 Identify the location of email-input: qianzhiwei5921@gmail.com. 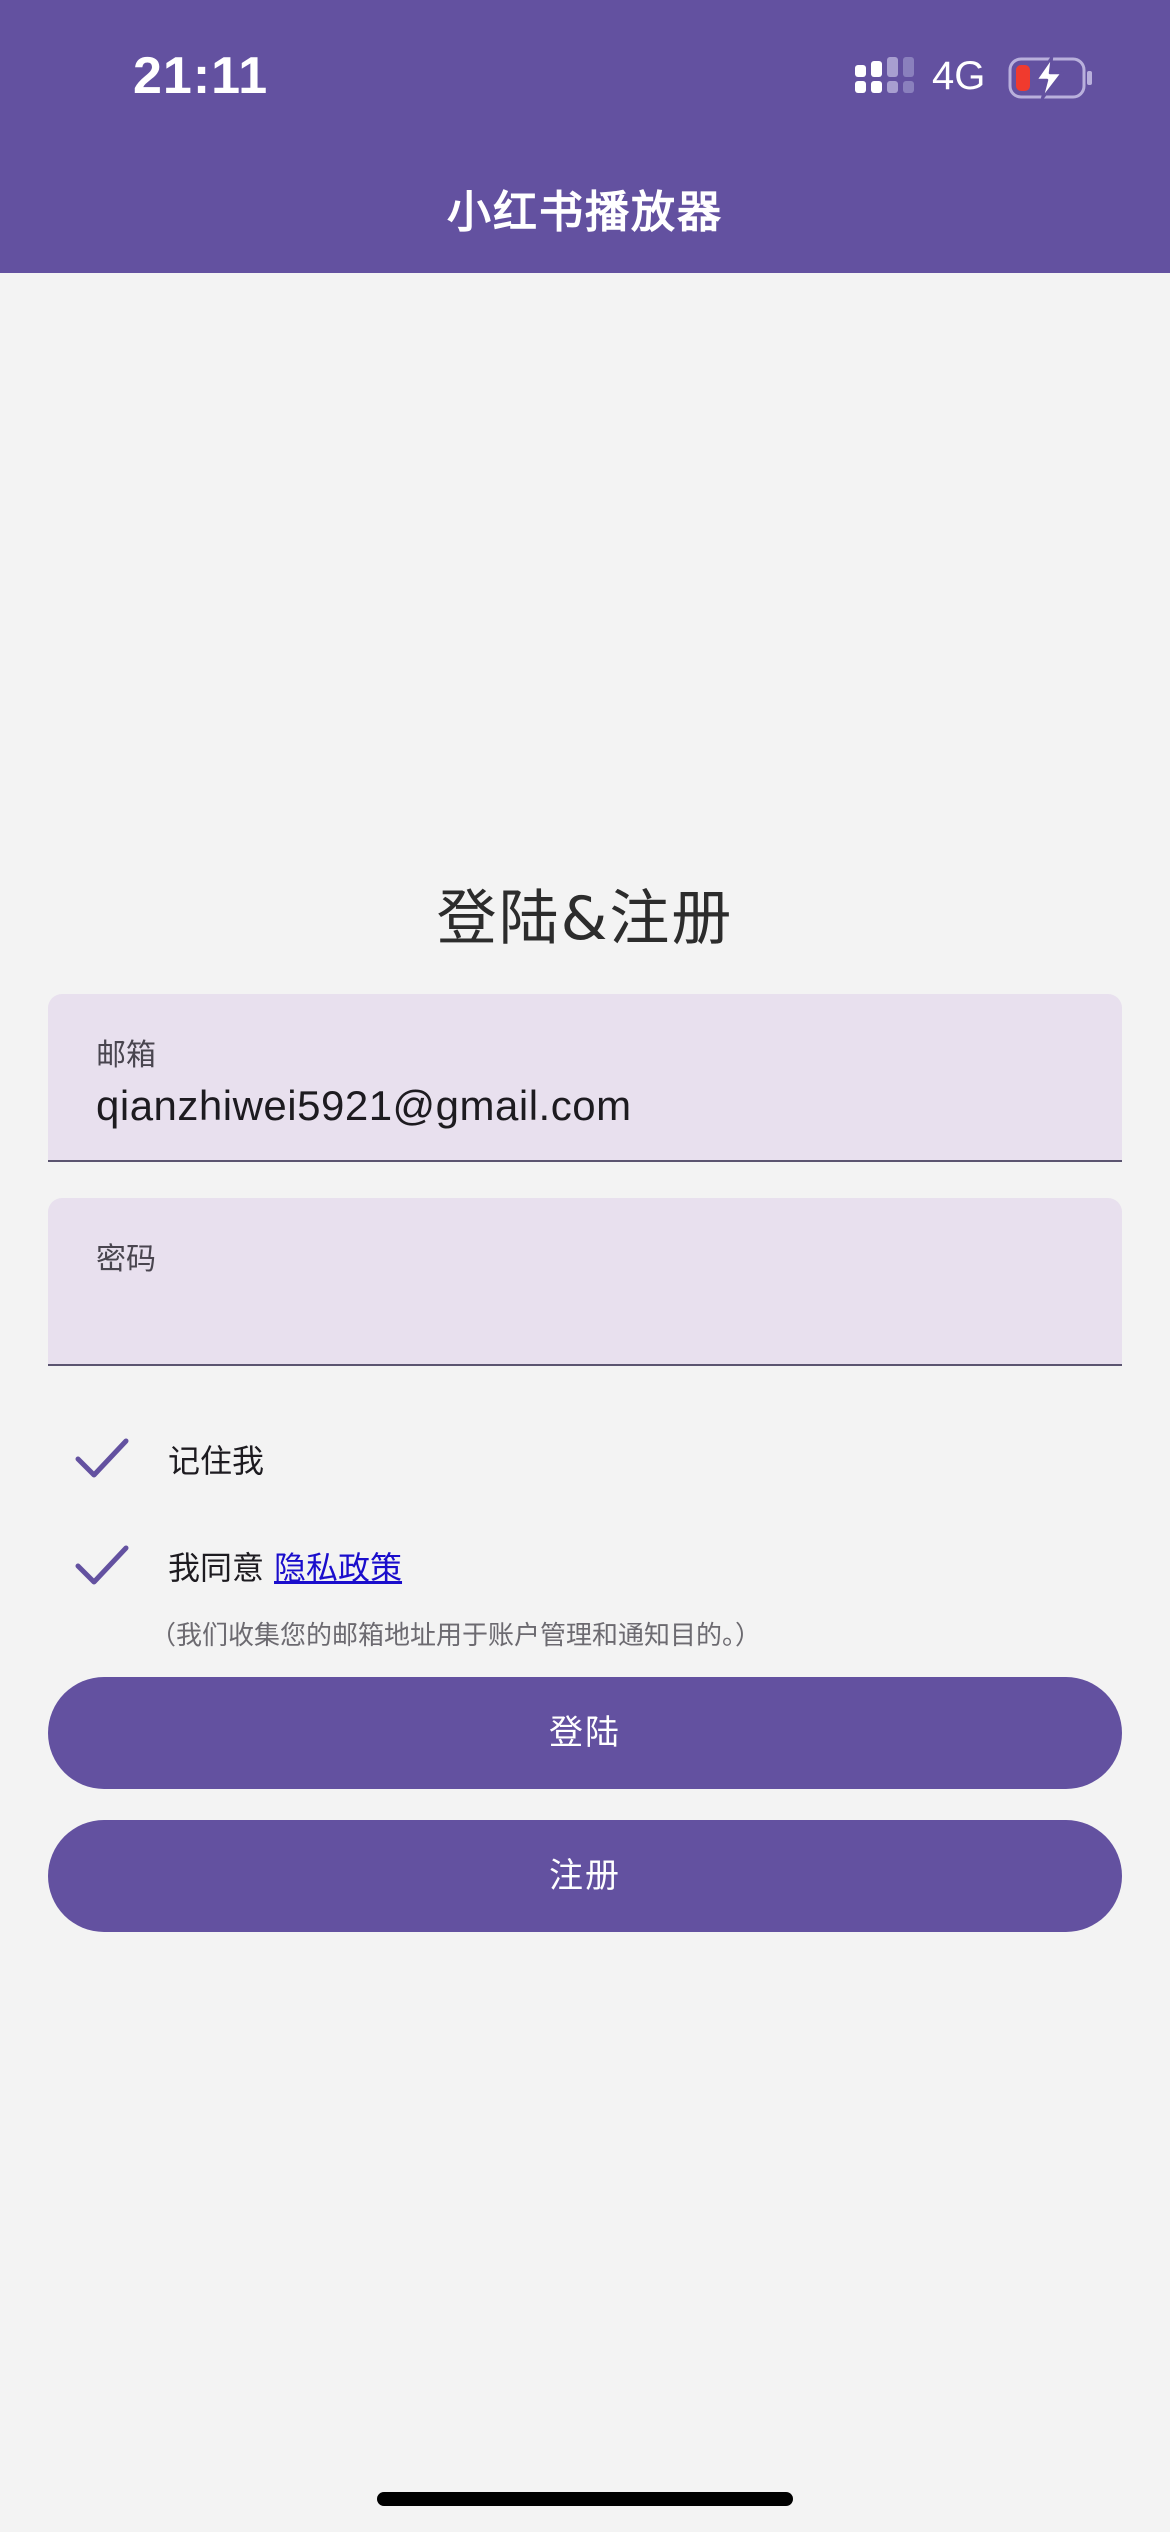
(364, 1106).